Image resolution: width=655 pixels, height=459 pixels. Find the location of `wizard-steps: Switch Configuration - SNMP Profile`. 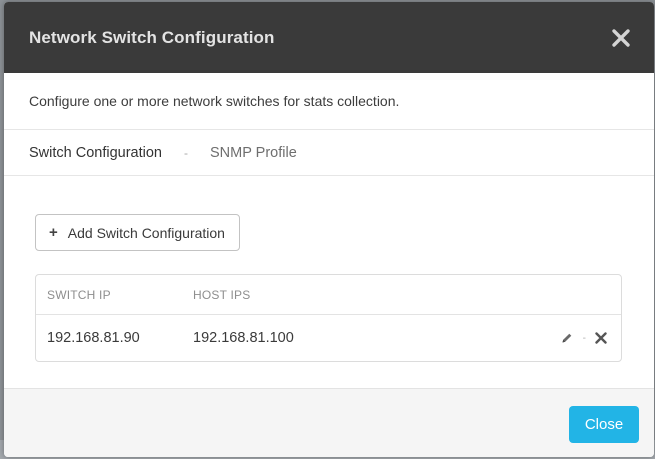

wizard-steps: Switch Configuration - SNMP Profile is located at coordinates (329, 153).